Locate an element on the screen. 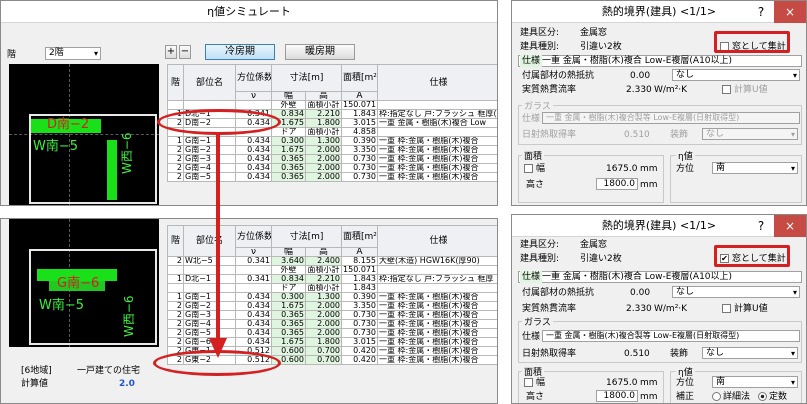 Image resolution: width=807 pixels, height=404 pixels. table-cell: 3.640 is located at coordinates (288, 261).